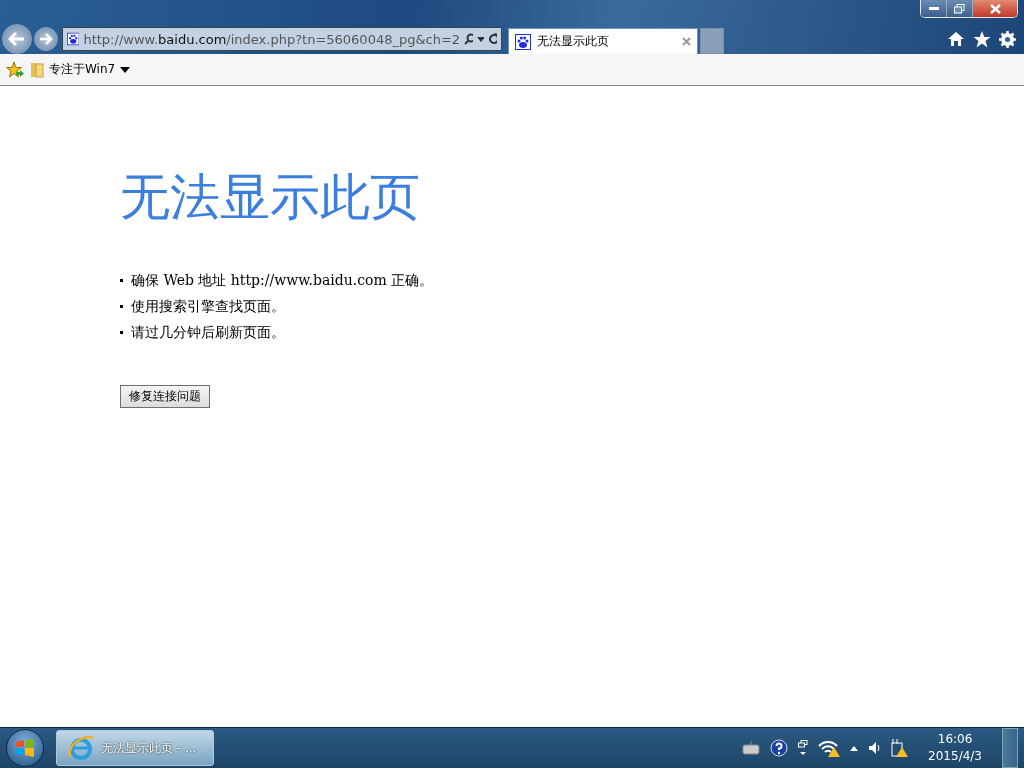 The width and height of the screenshot is (1024, 768). I want to click on search-icon, so click(469, 39).